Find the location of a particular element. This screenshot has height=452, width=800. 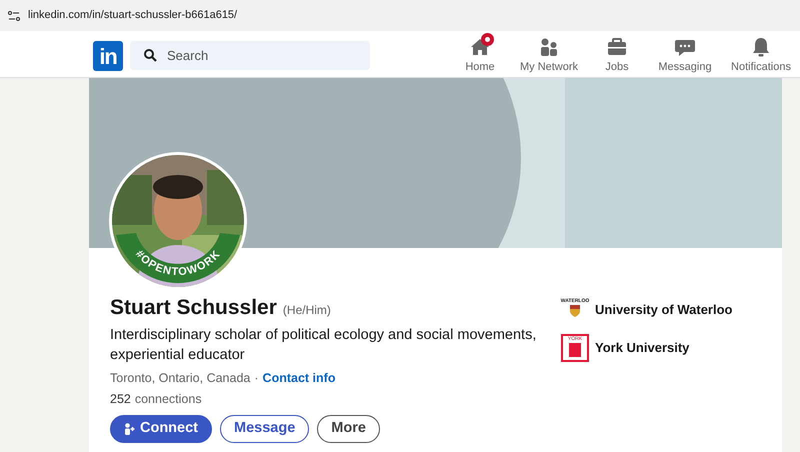

add-person-icon is located at coordinates (129, 429).